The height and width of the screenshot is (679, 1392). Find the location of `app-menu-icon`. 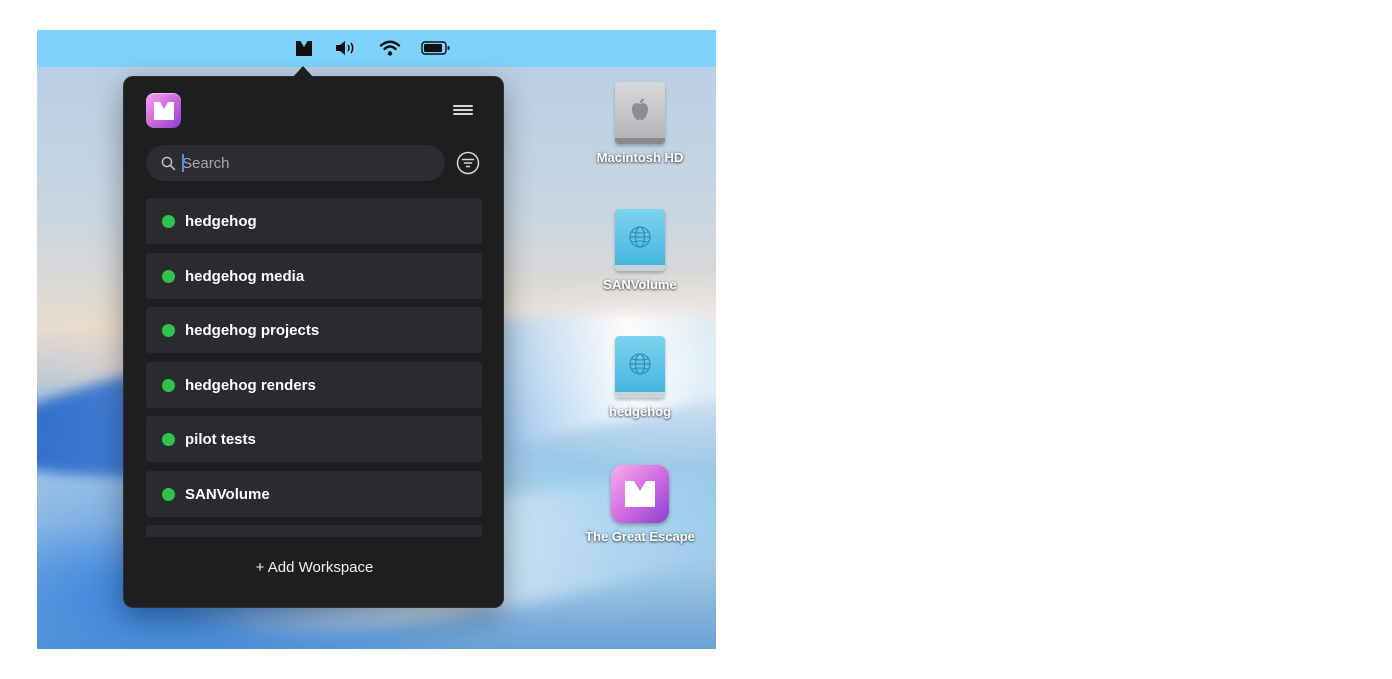

app-menu-icon is located at coordinates (304, 48).